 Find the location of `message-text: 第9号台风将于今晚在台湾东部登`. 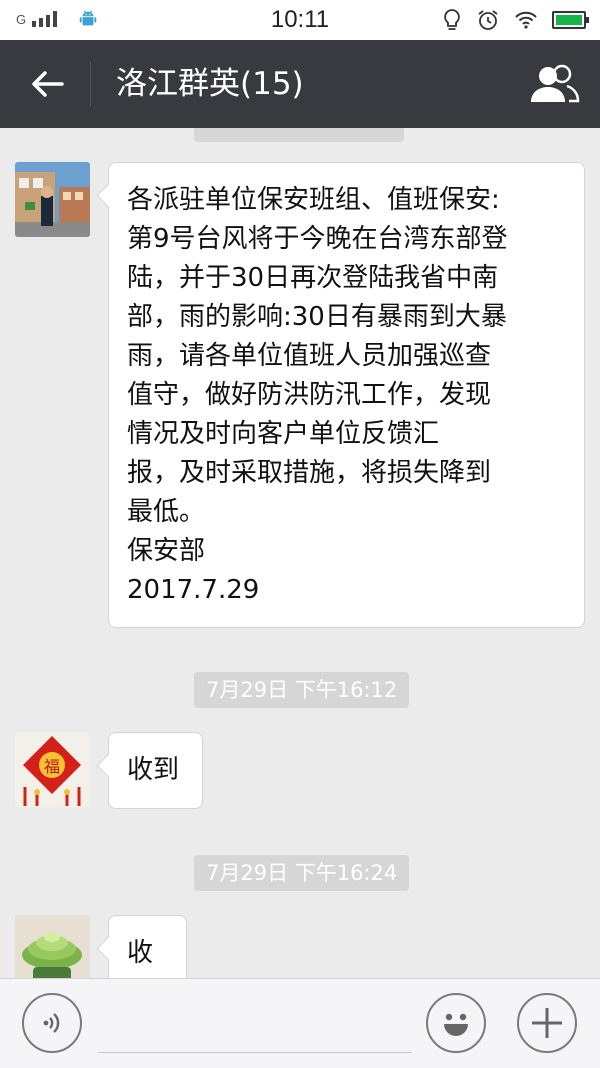

message-text: 第9号台风将于今晚在台湾东部登 is located at coordinates (317, 239).